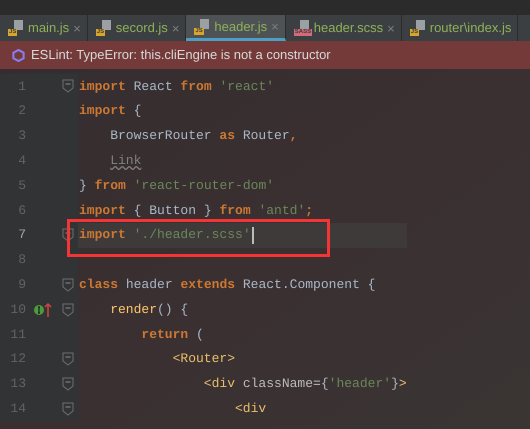  What do you see at coordinates (204, 359) in the screenshot?
I see `code-line: <Router>` at bounding box center [204, 359].